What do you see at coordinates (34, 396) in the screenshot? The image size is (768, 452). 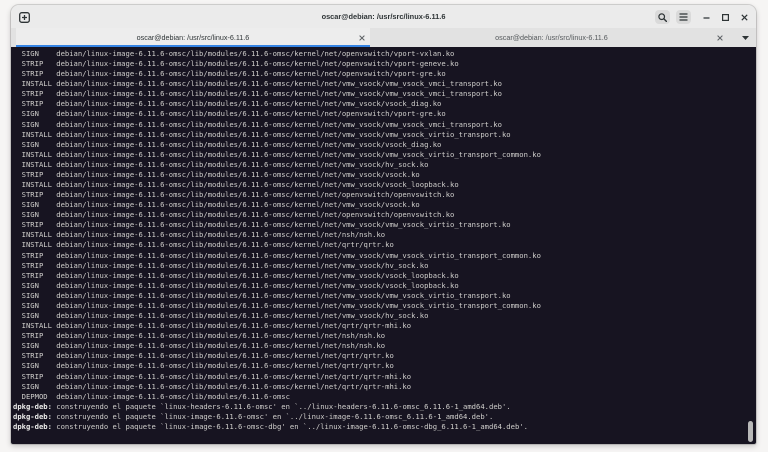 I see `build-action: DEPMOD` at bounding box center [34, 396].